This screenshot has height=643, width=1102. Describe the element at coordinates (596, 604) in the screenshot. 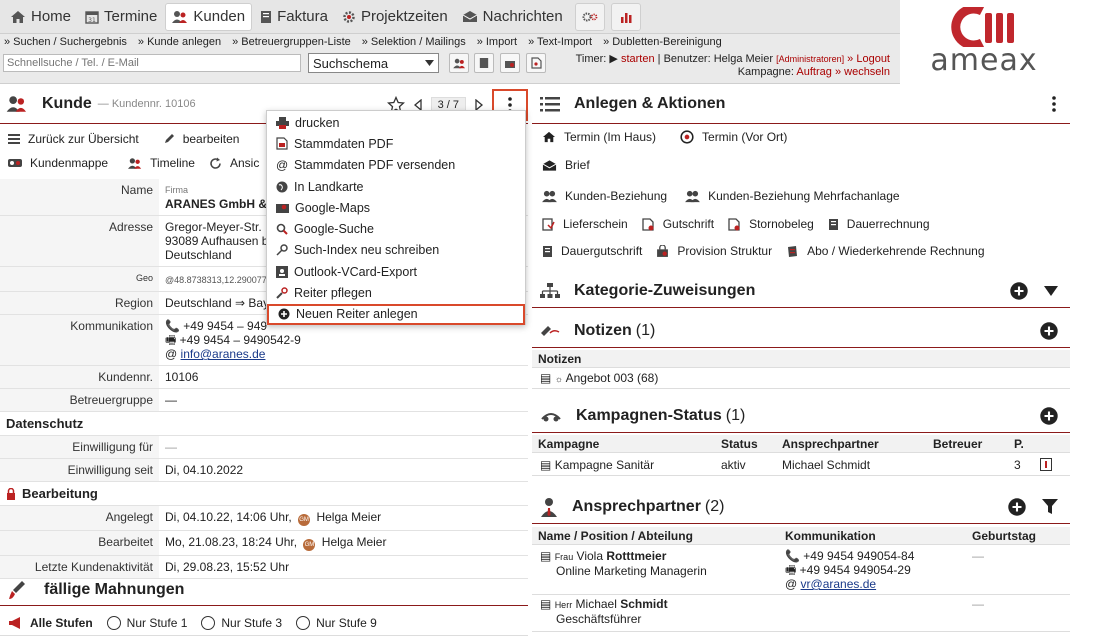

I see `contact2-first: Michael` at that location.